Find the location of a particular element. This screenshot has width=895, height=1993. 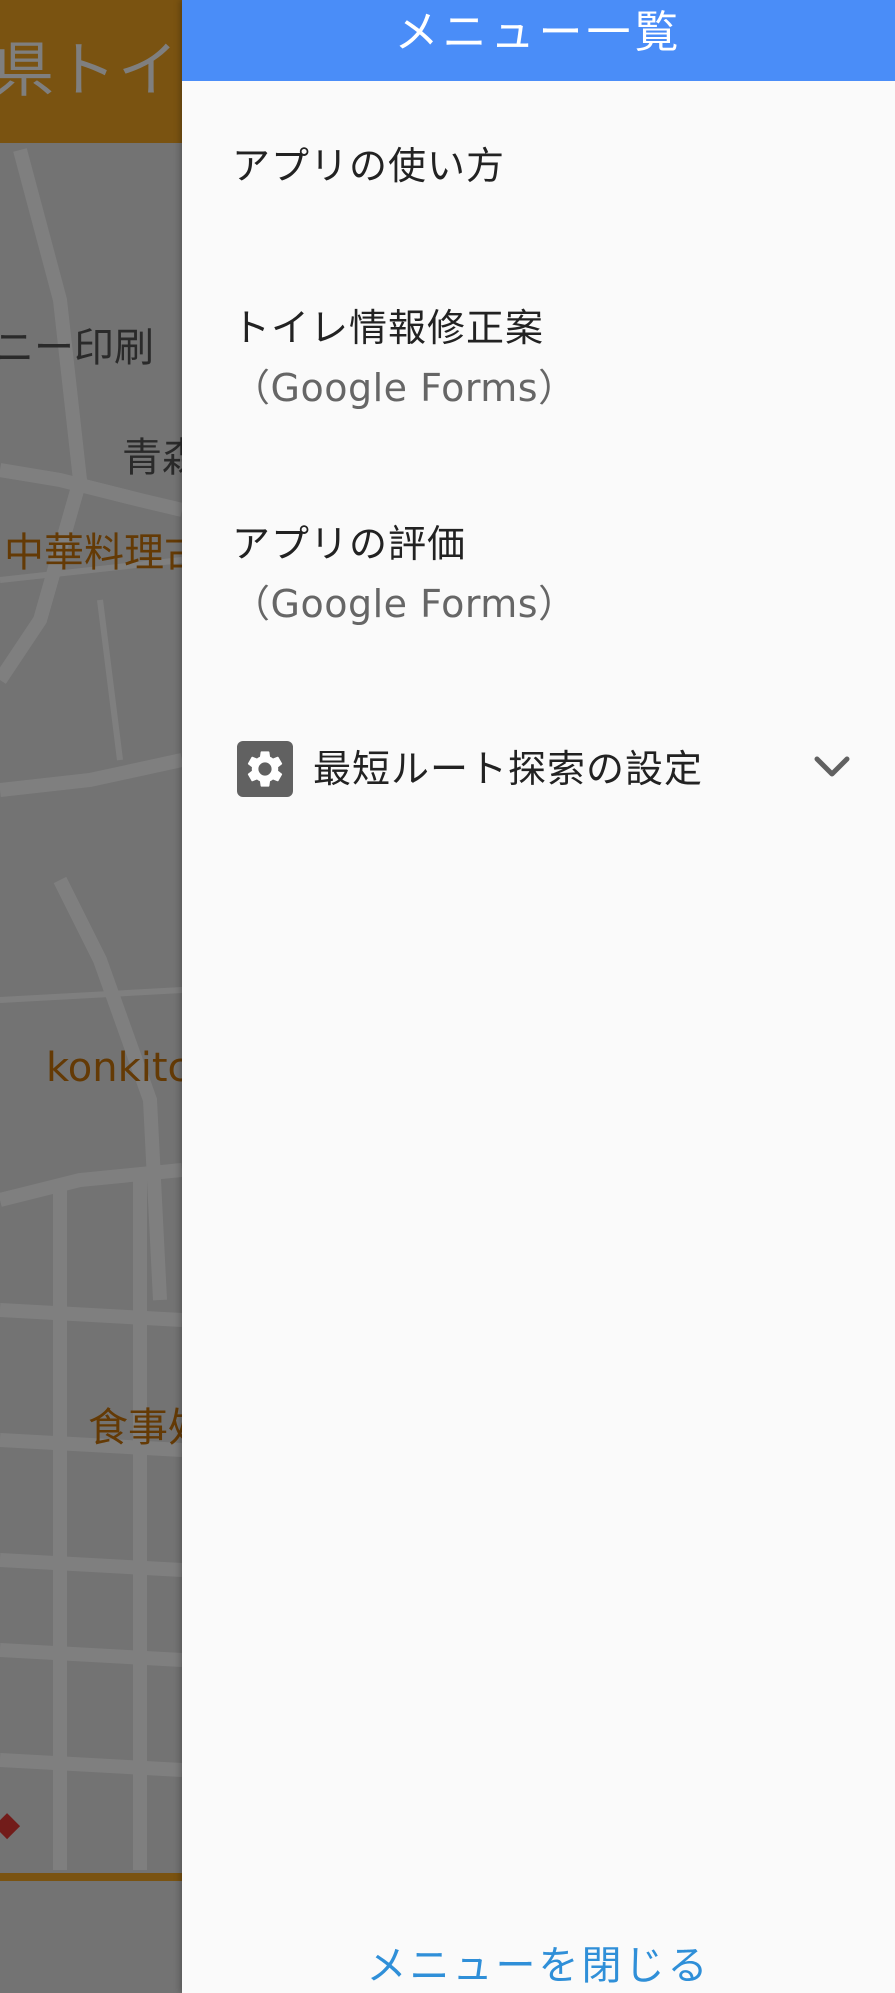

close-menu-button: メニューを閉じる is located at coordinates (538, 1965).